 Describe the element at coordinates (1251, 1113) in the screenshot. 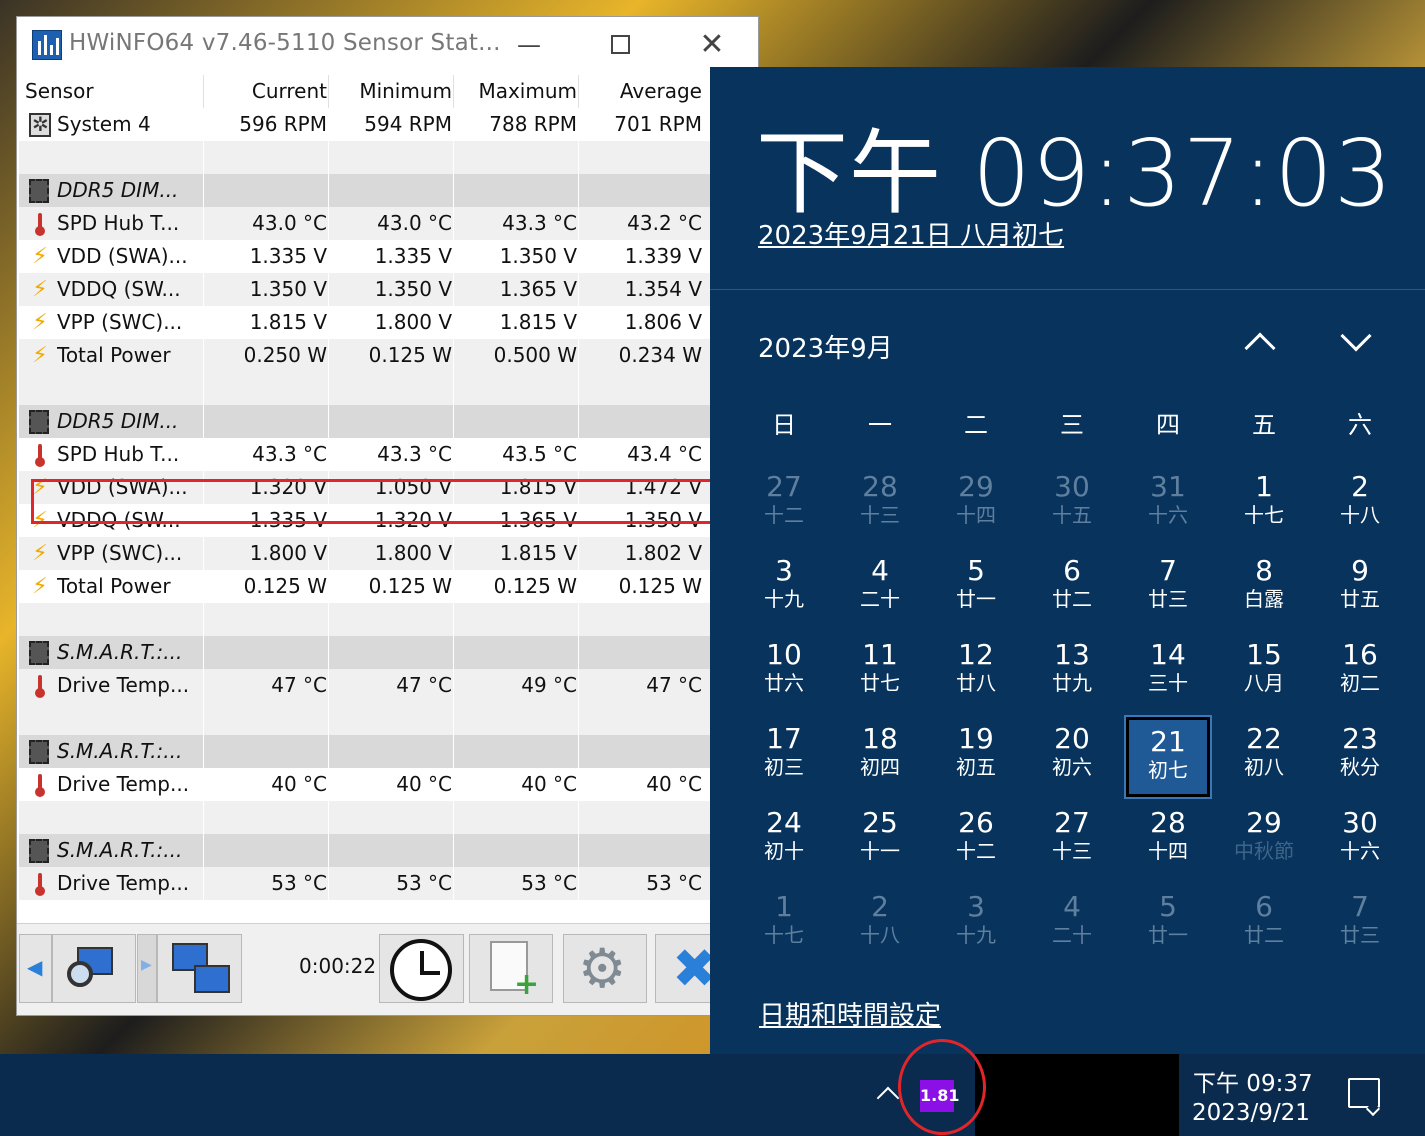

I see `taskbar-date: 2023/9/21` at that location.